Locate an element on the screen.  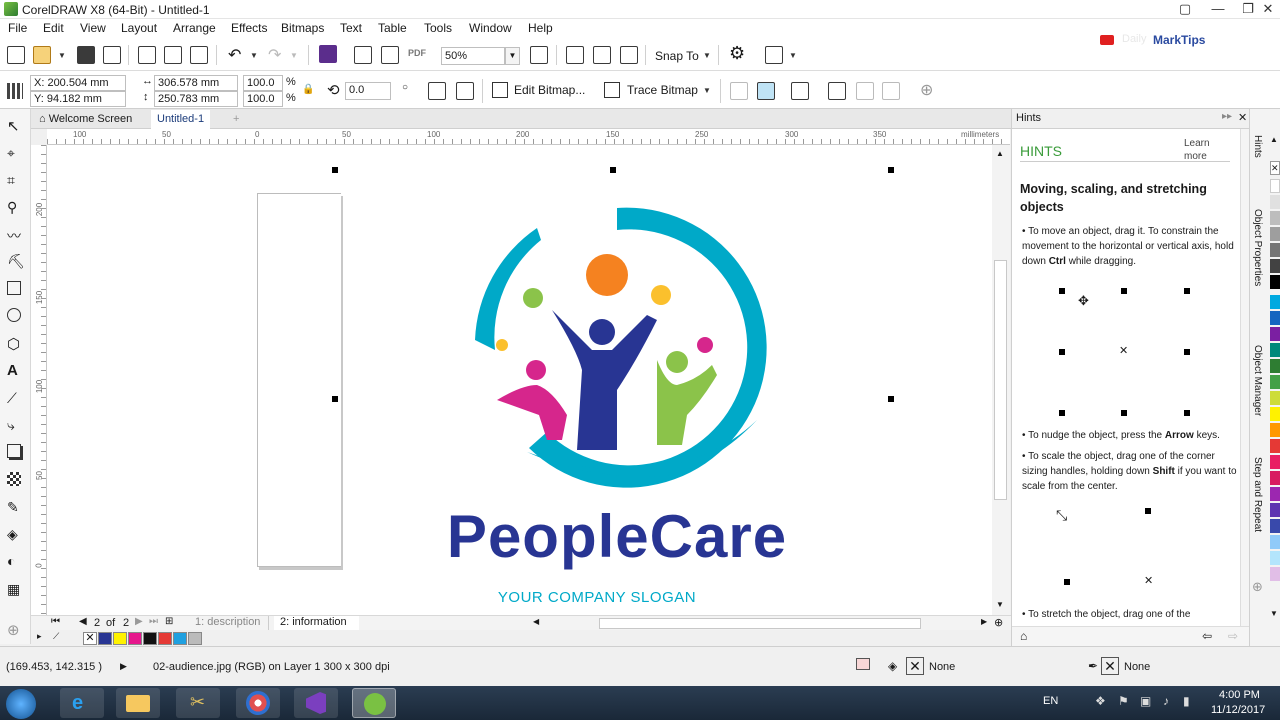
palette-swatch-none: ✕ is located at coordinates (1275, 168).